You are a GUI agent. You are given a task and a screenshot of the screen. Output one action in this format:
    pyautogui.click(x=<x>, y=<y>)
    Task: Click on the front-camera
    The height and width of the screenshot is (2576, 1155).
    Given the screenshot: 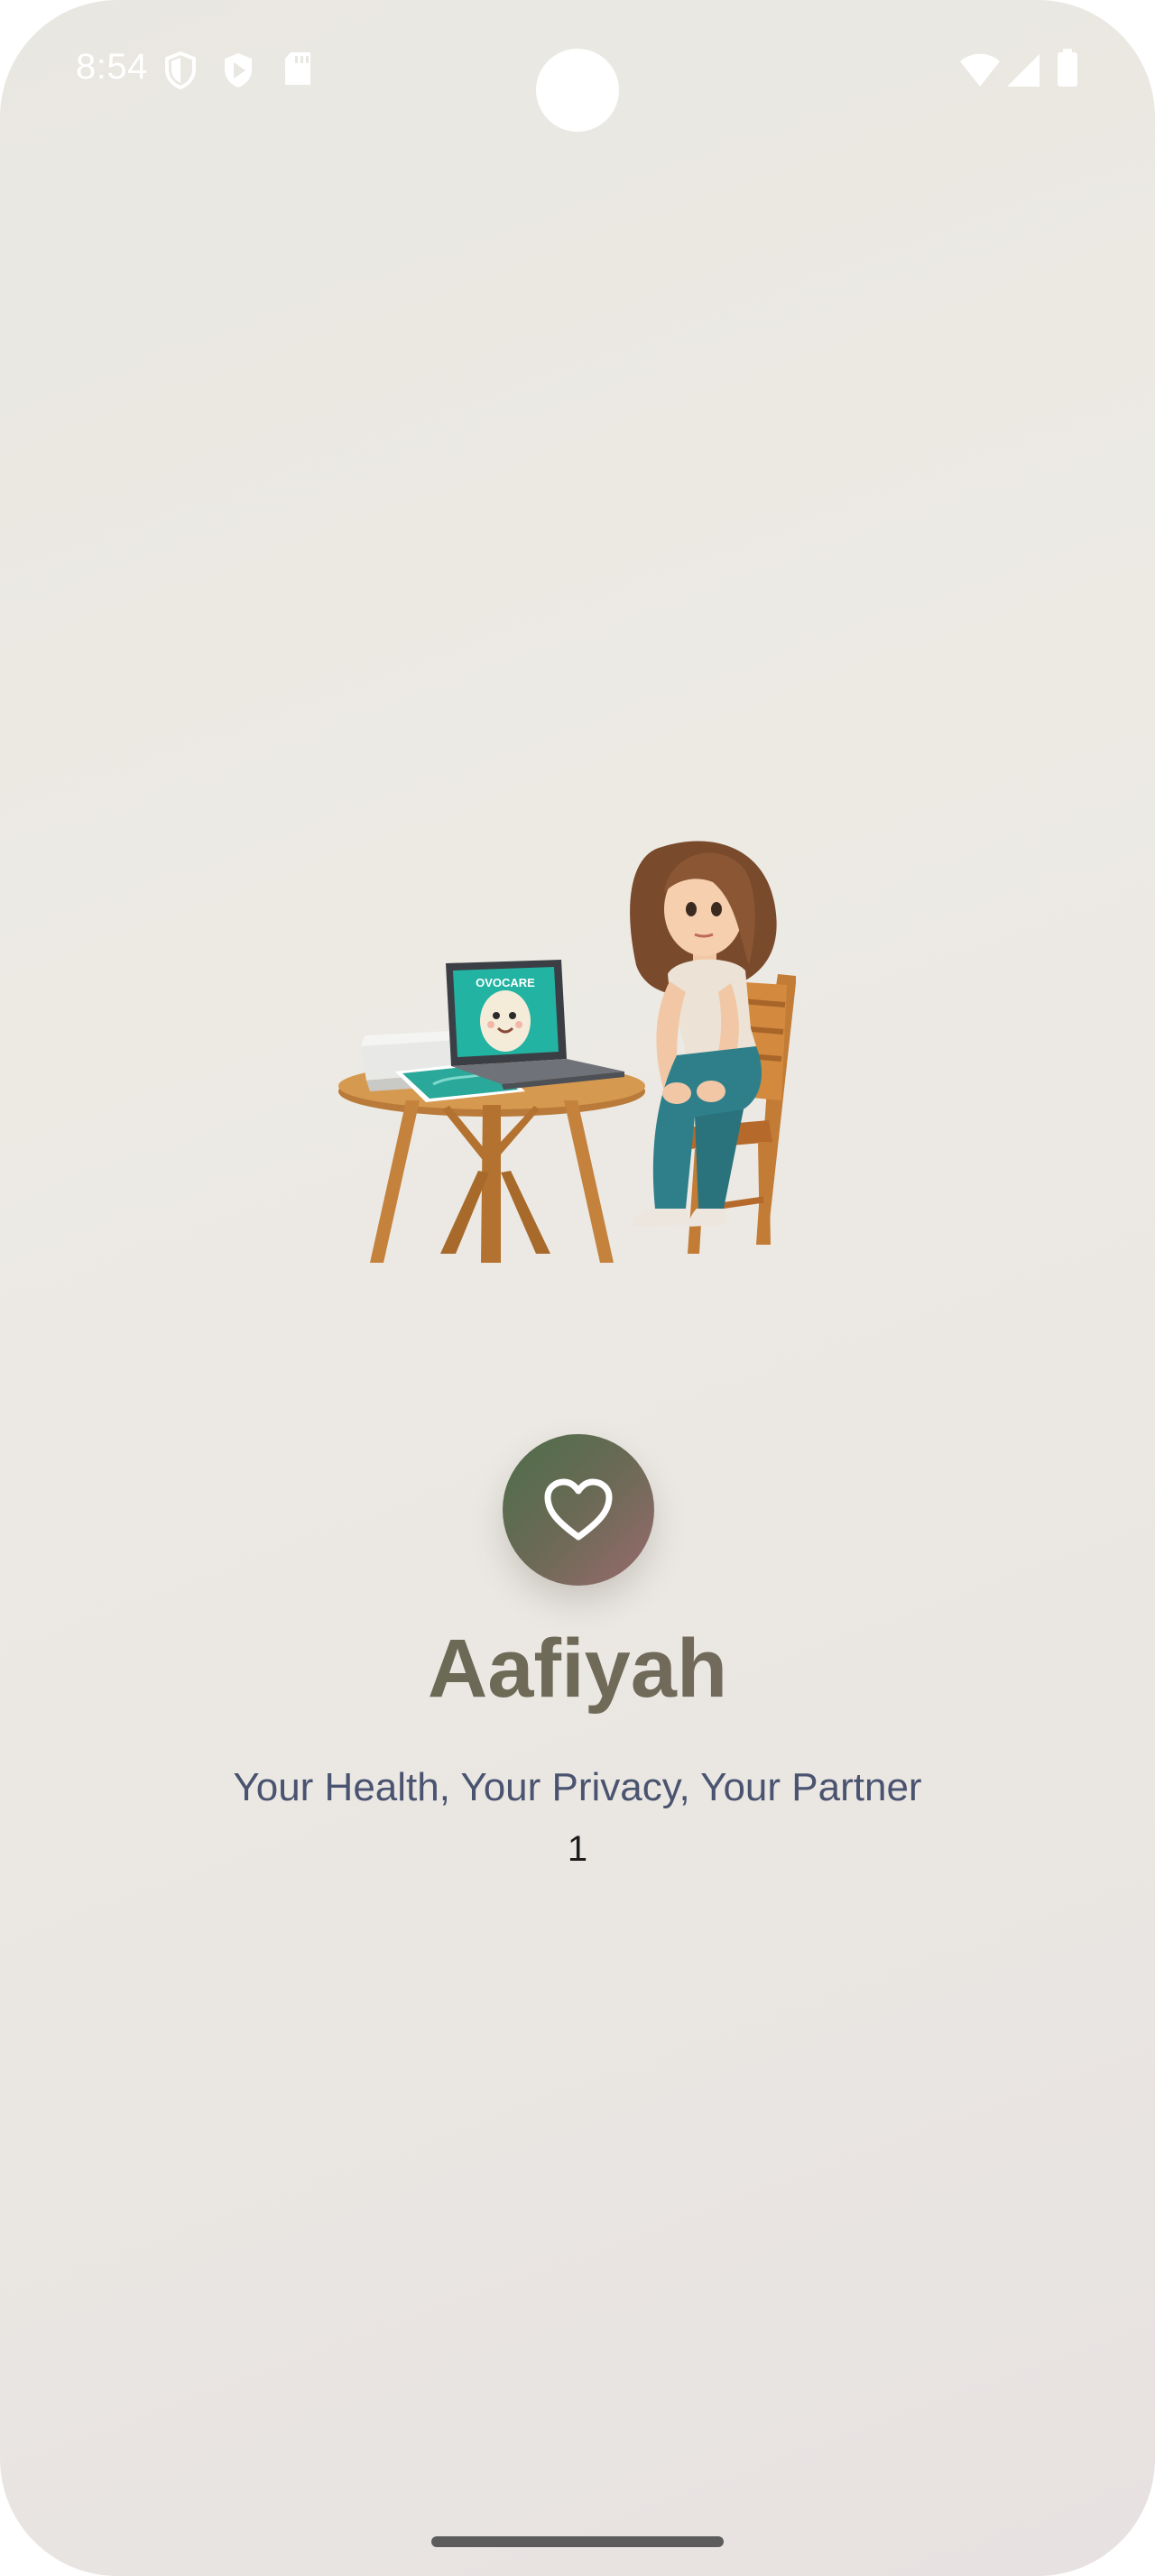 What is the action you would take?
    pyautogui.click(x=577, y=91)
    